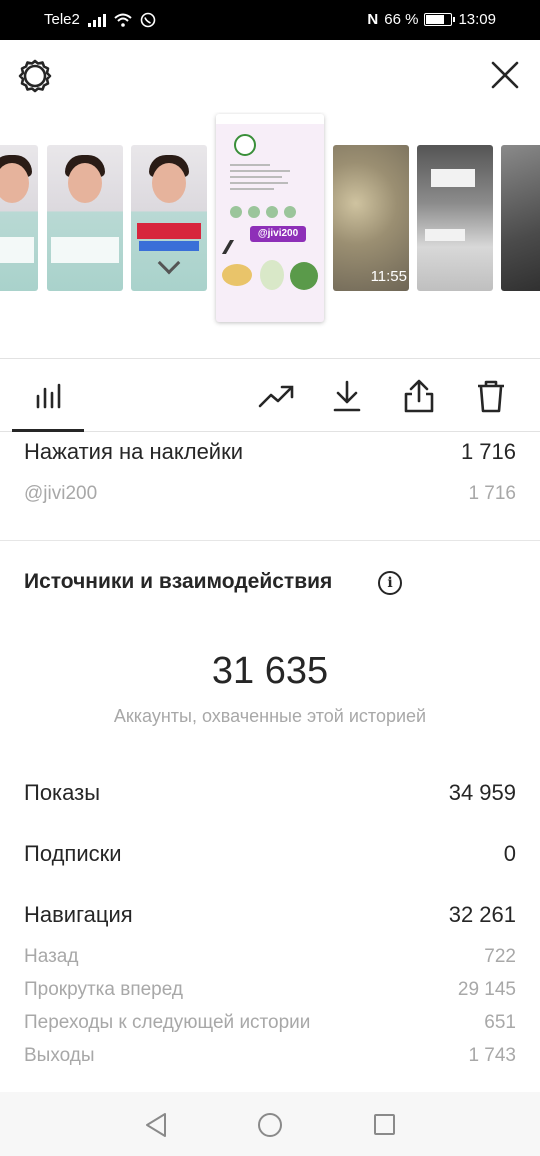 This screenshot has width=540, height=1156. I want to click on back-label: Назад, so click(51, 956).